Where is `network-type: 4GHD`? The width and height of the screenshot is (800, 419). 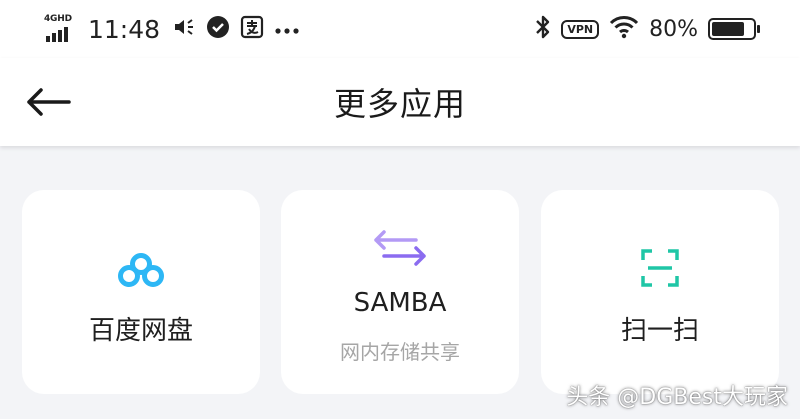
network-type: 4GHD is located at coordinates (58, 19).